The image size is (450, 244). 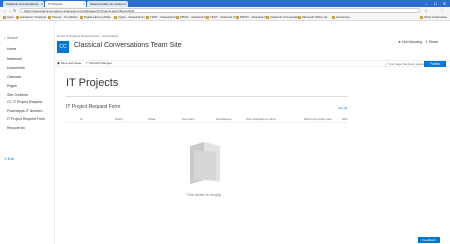 I want to click on tab-label: IT Projects, so click(x=55, y=4).